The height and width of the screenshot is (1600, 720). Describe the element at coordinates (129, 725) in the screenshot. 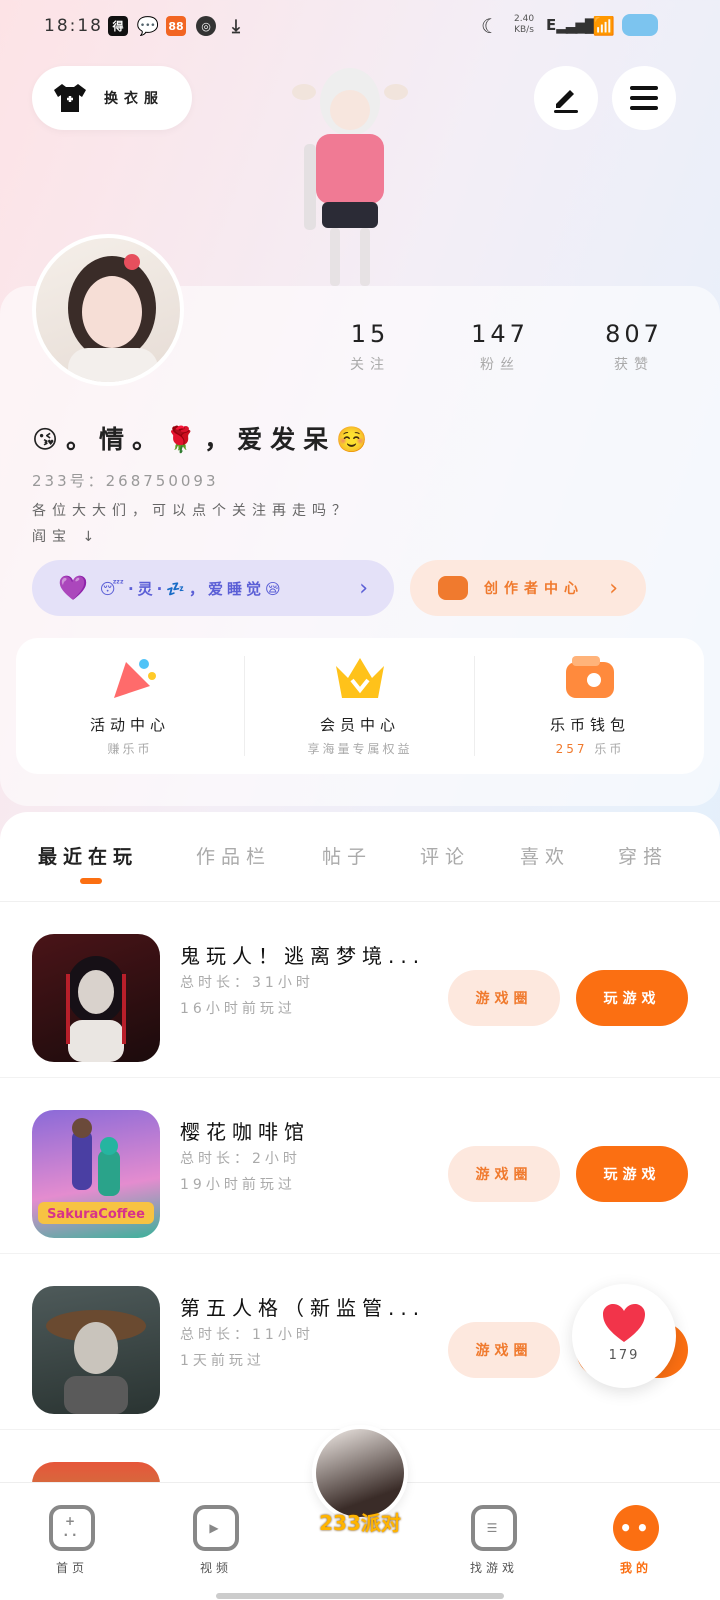

I see `quick-title: 活动中心` at that location.